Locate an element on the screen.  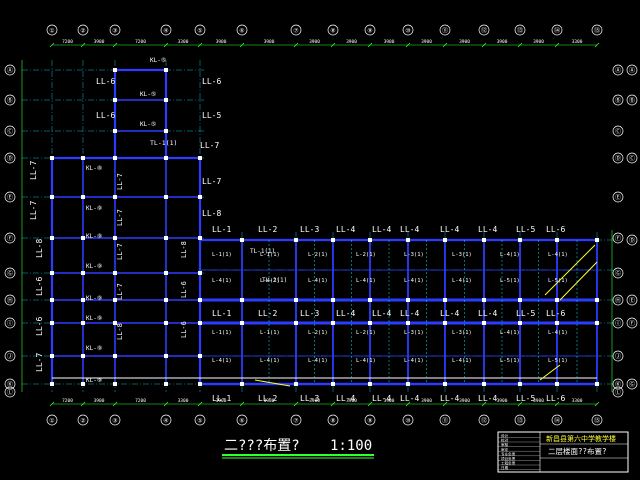
secondary-beam-label: L-2(1) is located at coordinates (366, 333).